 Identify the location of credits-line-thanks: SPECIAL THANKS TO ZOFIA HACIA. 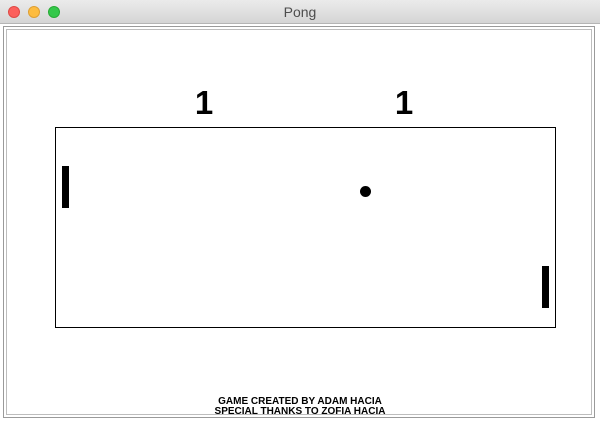
(300, 411).